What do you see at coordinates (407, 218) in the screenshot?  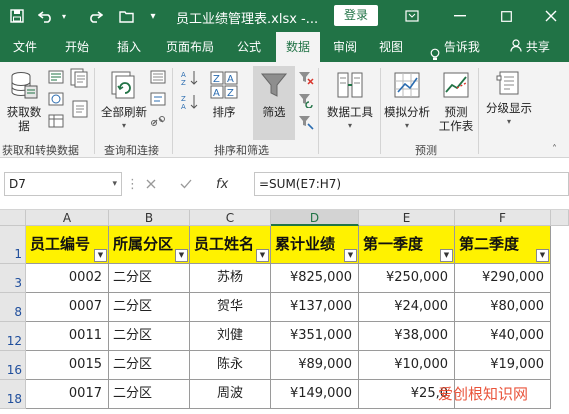 I see `column-header-e: E` at bounding box center [407, 218].